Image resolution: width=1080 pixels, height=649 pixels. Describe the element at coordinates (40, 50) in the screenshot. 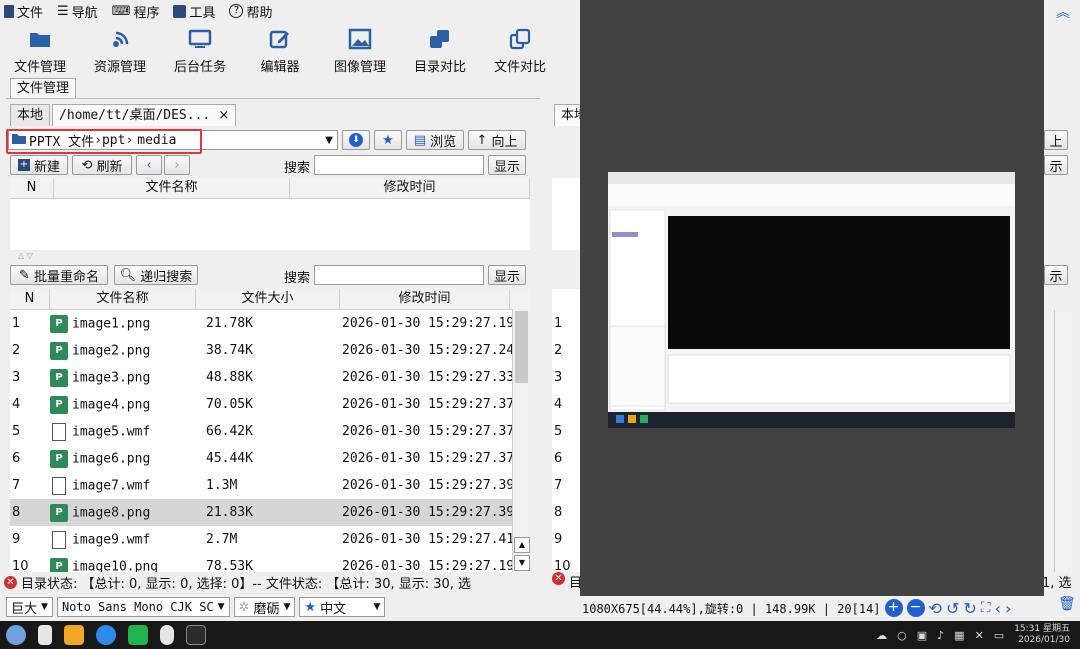

I see `toolbar-file-manager: 文件管理` at that location.